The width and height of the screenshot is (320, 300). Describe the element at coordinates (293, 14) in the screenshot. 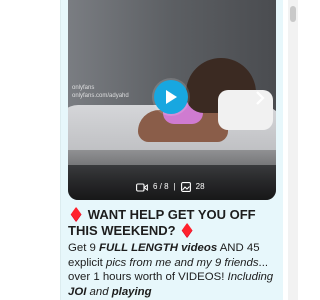

I see `scrollbar-thumb` at that location.